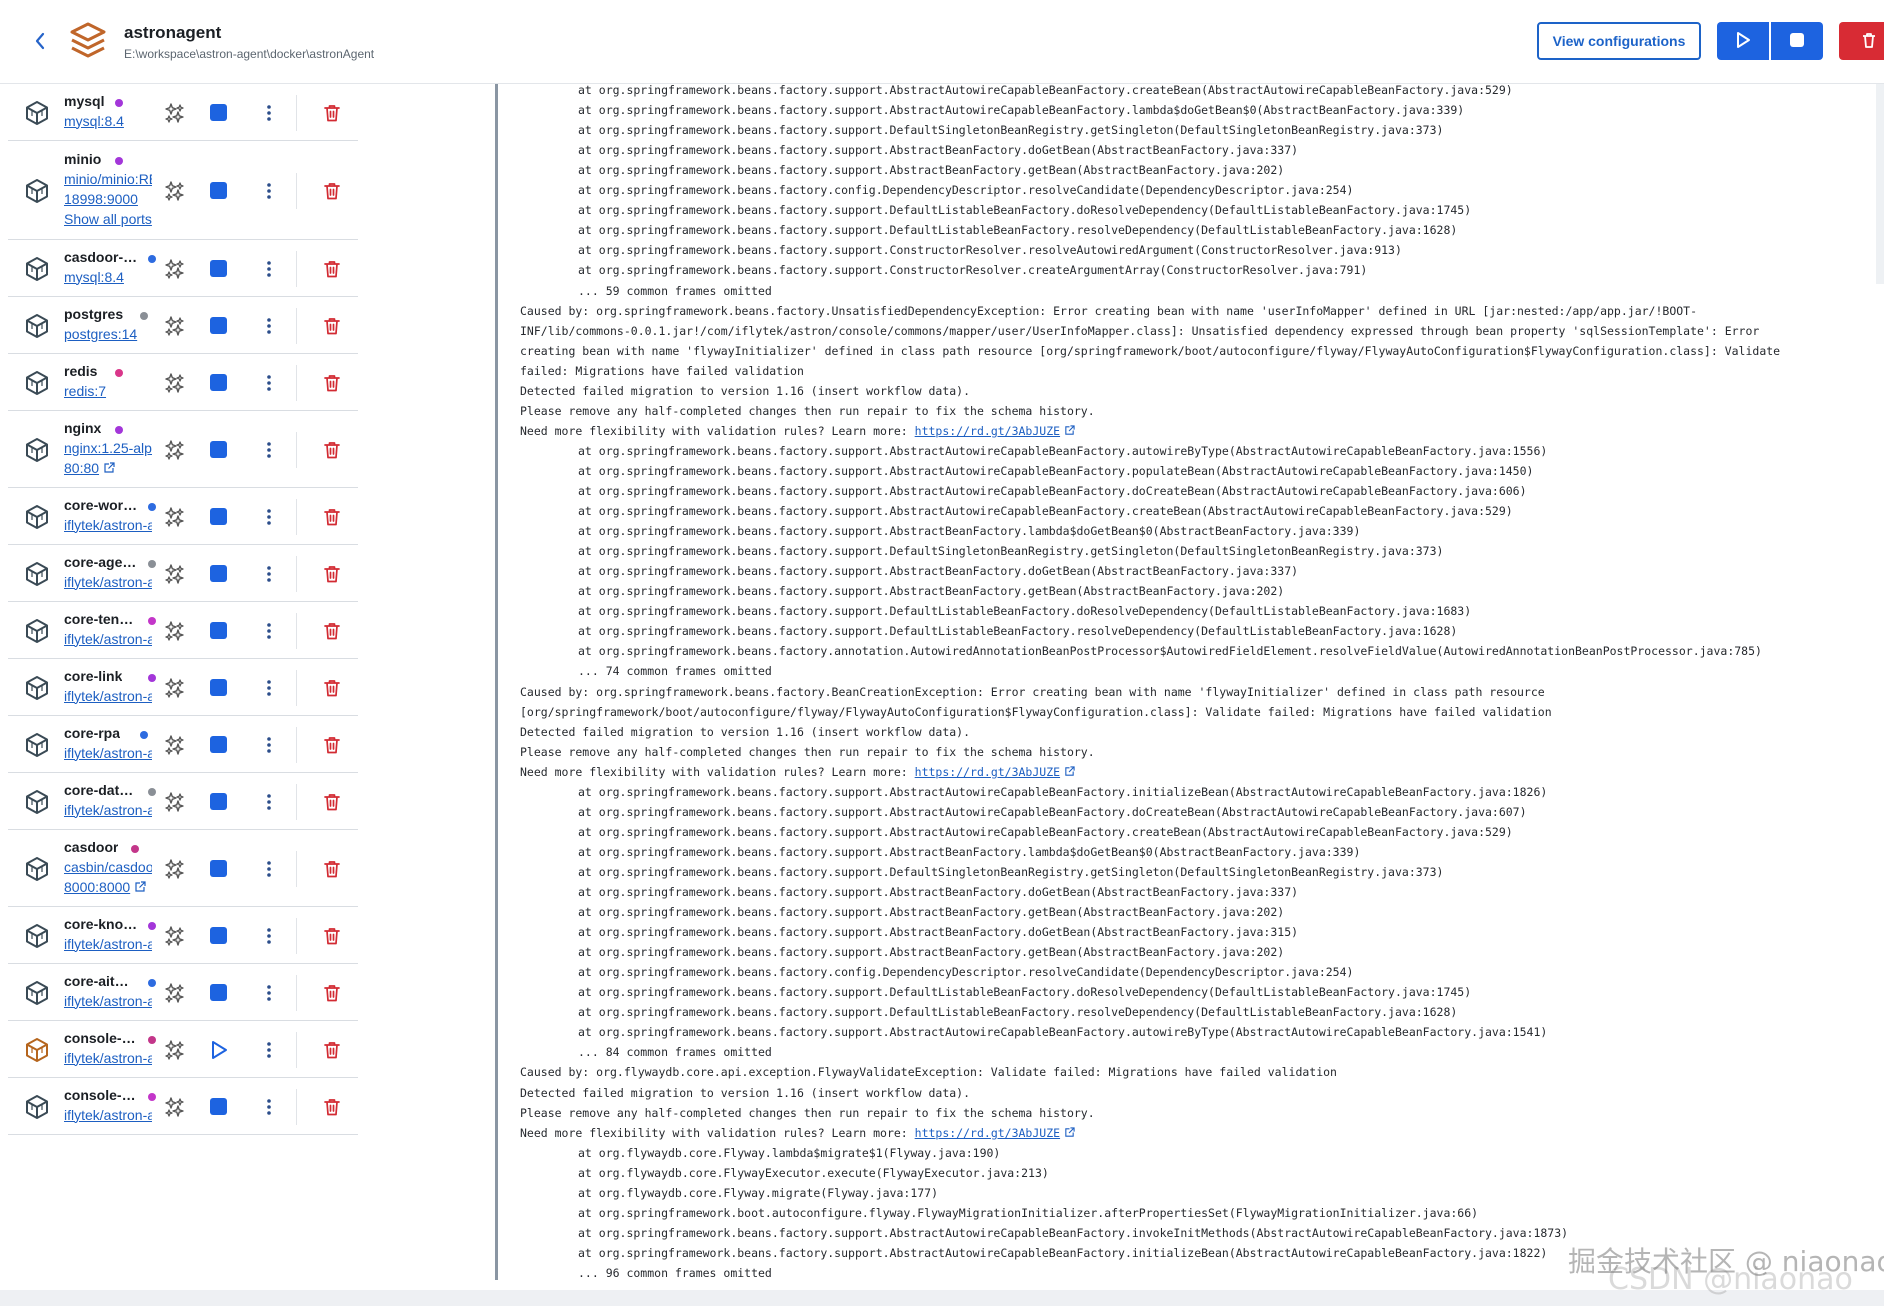 The width and height of the screenshot is (1884, 1306). I want to click on image-link: minio/minio:RELEASE, so click(108, 179).